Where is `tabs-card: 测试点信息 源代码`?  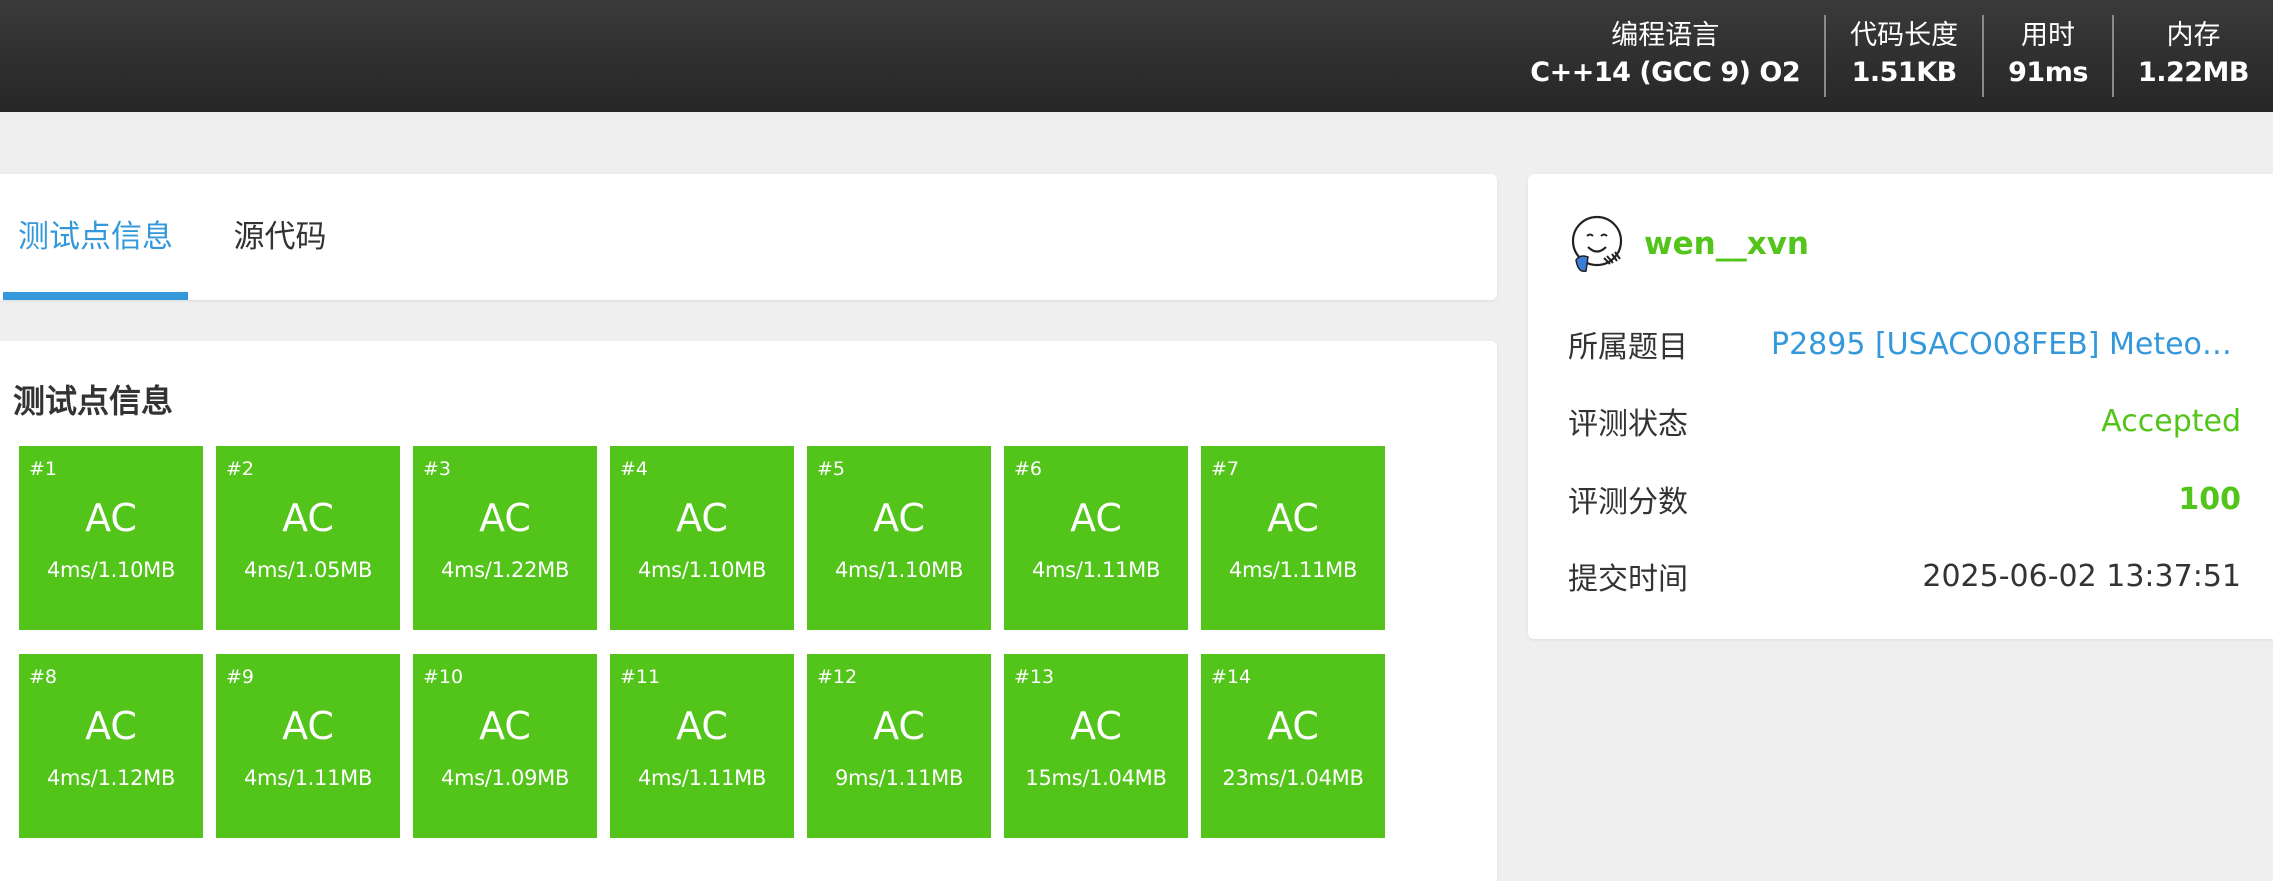 tabs-card: 测试点信息 源代码 is located at coordinates (748, 237).